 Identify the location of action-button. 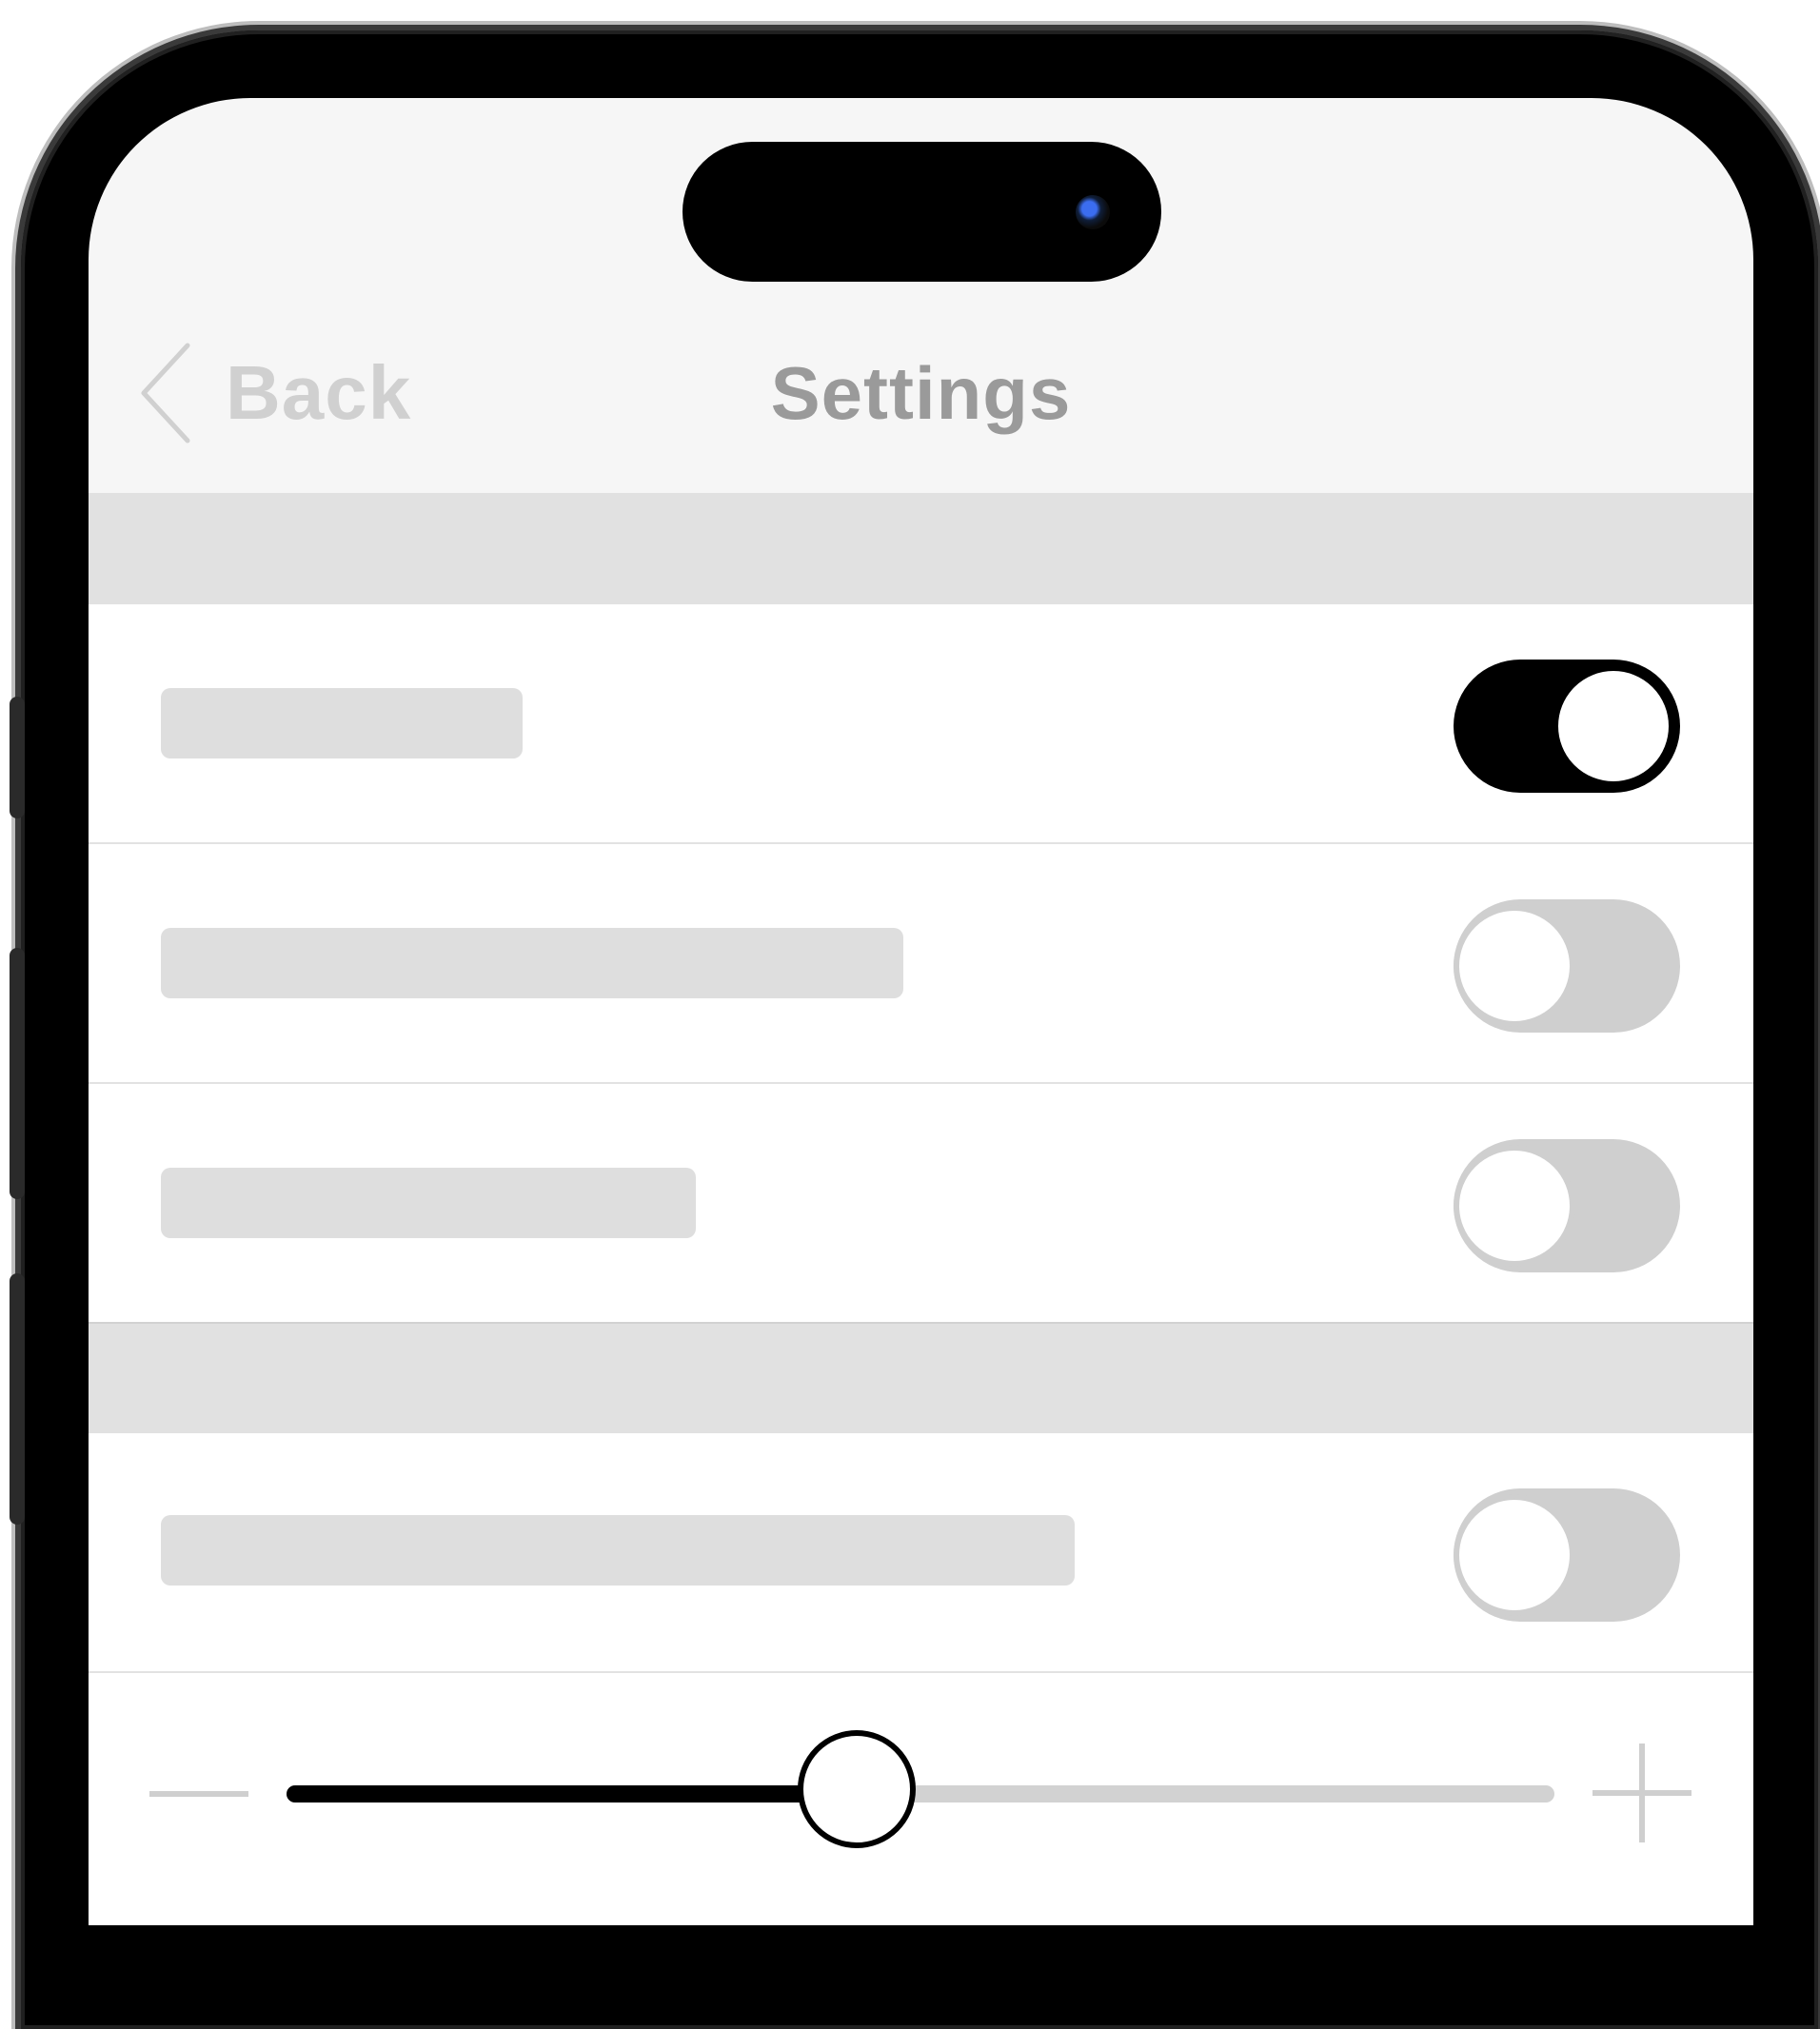
(17, 757).